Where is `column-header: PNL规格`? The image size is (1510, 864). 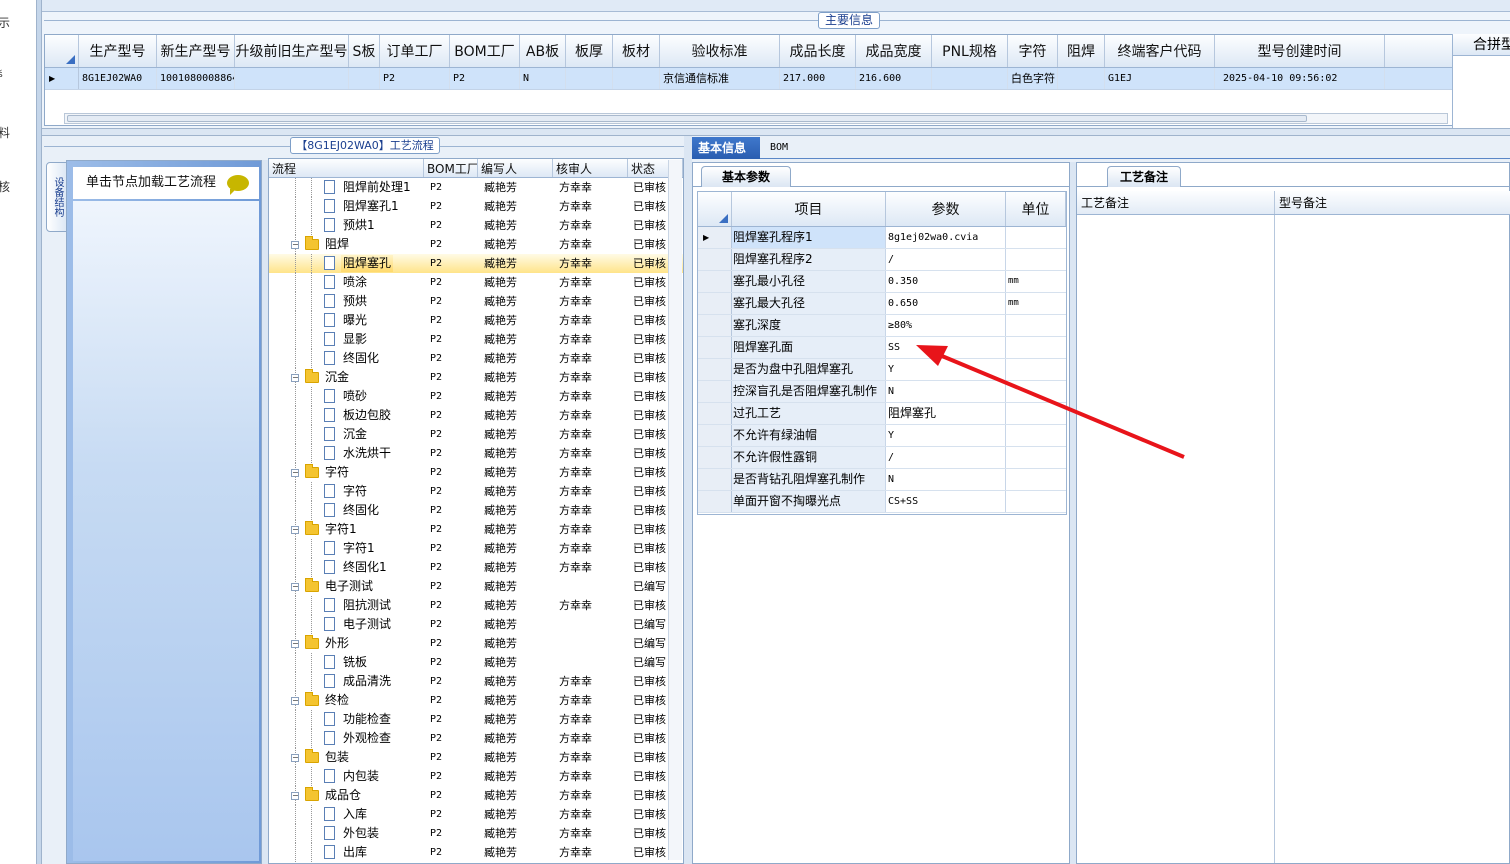 column-header: PNL规格 is located at coordinates (970, 51).